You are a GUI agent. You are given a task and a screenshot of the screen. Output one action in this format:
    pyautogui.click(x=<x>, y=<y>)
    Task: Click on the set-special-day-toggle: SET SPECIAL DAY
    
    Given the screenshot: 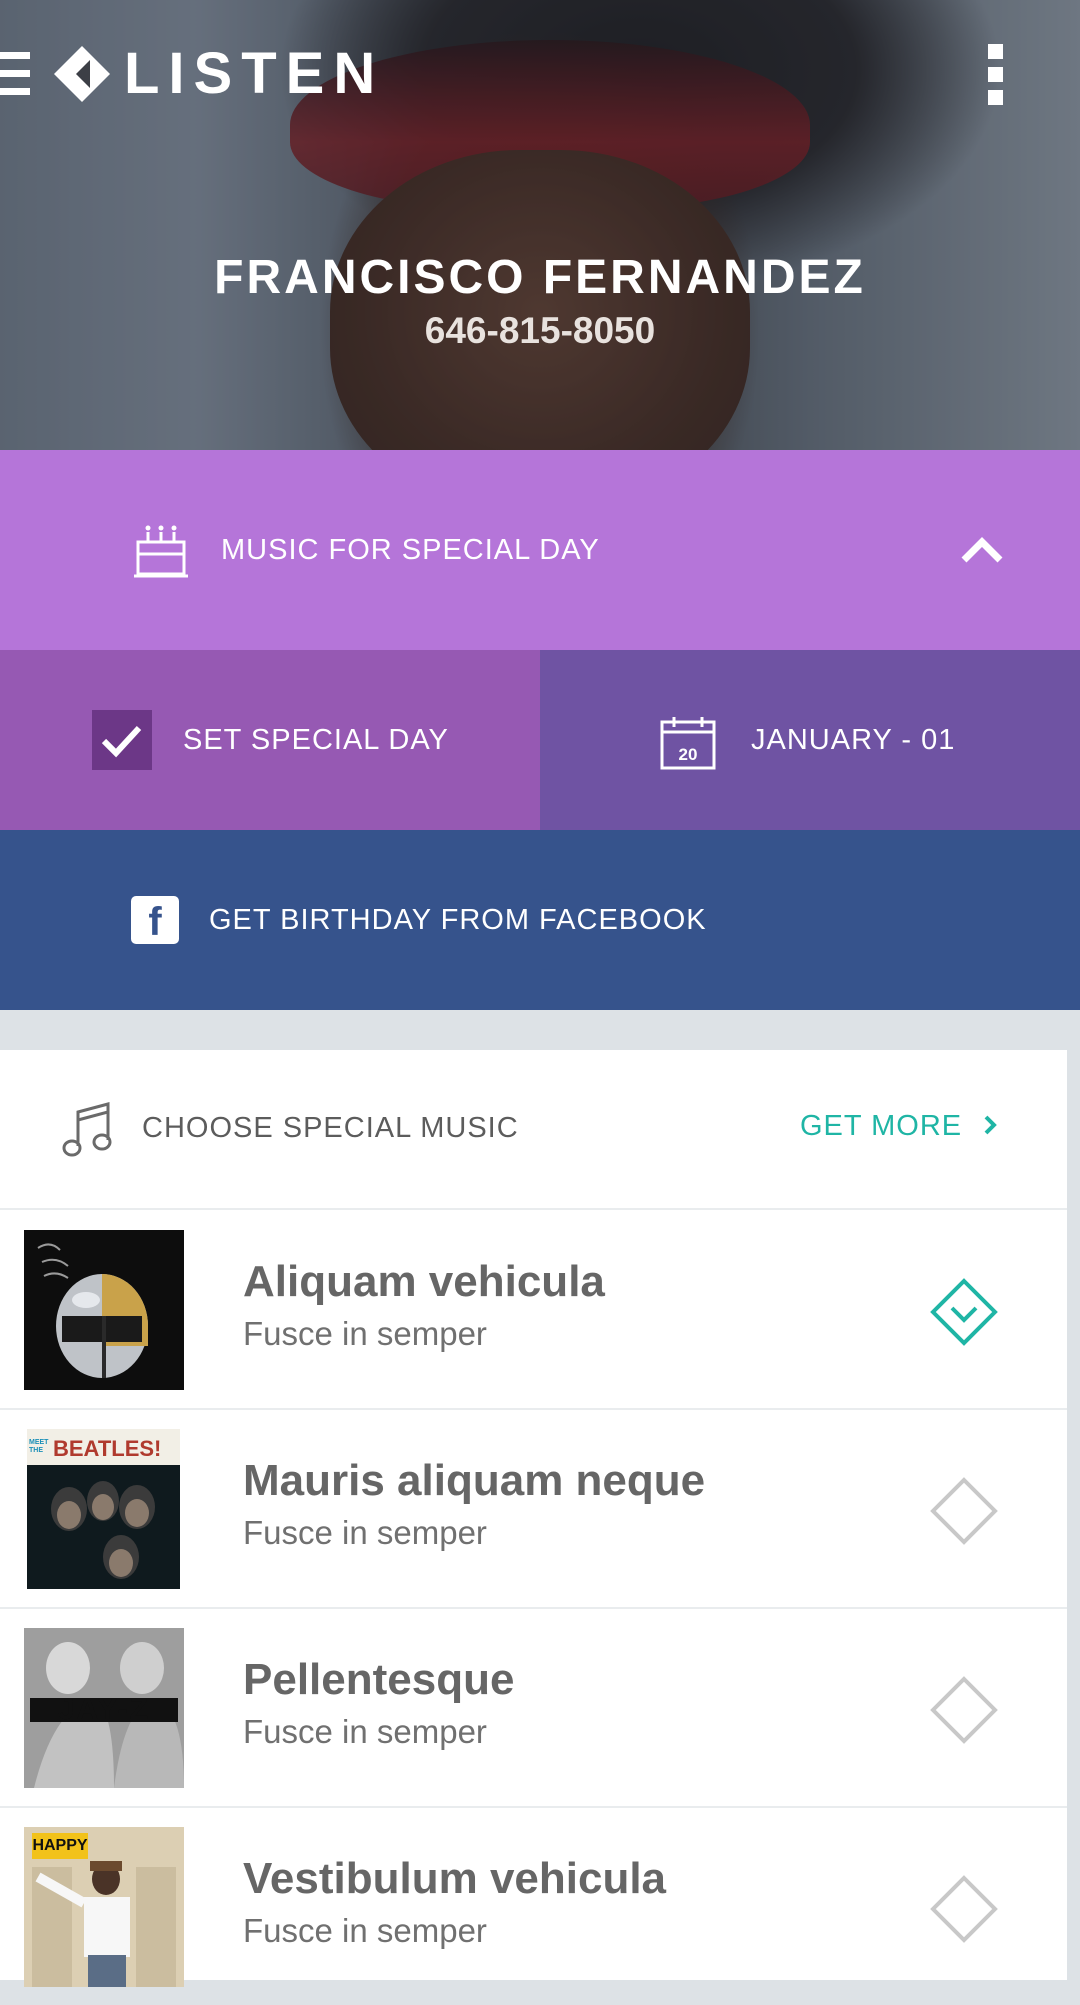 What is the action you would take?
    pyautogui.click(x=270, y=740)
    